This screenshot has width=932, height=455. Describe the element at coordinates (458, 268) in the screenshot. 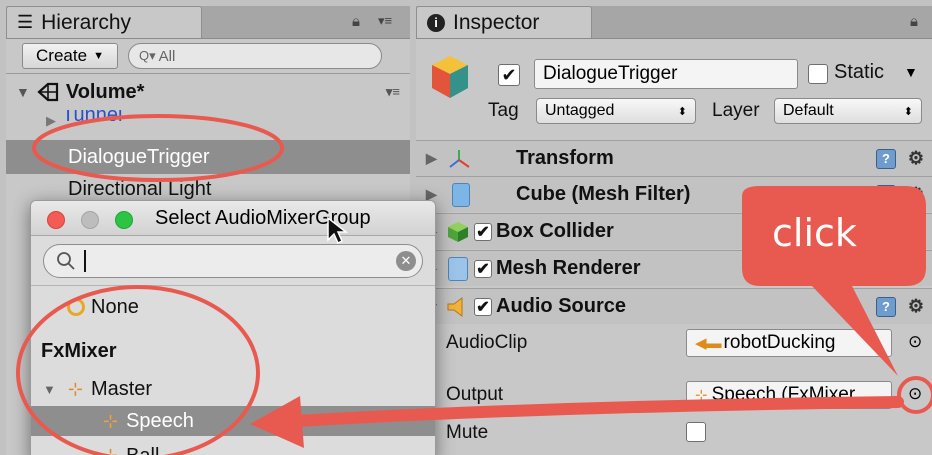

I see `mesh-renderer-icon` at that location.